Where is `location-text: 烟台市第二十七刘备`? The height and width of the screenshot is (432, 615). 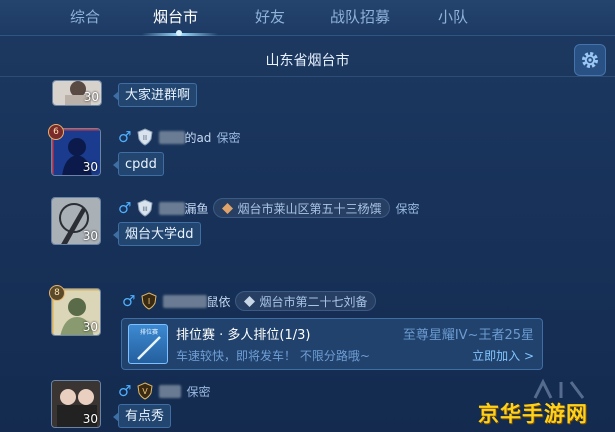 location-text: 烟台市第二十七刘备 is located at coordinates (313, 301).